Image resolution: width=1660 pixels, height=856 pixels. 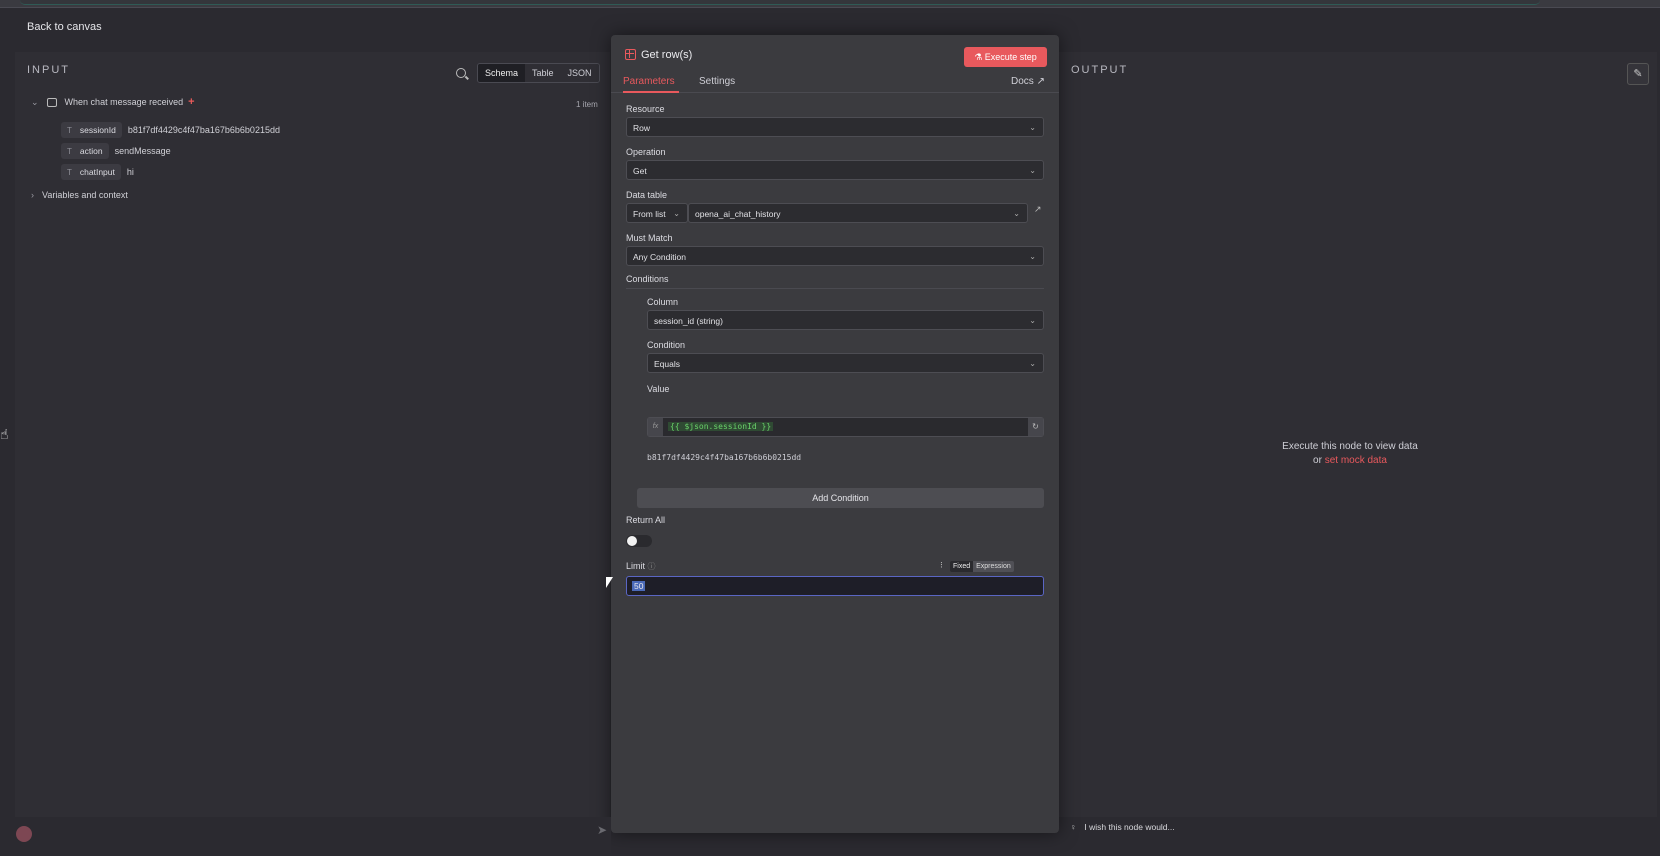 I want to click on limit-value: 50, so click(x=639, y=586).